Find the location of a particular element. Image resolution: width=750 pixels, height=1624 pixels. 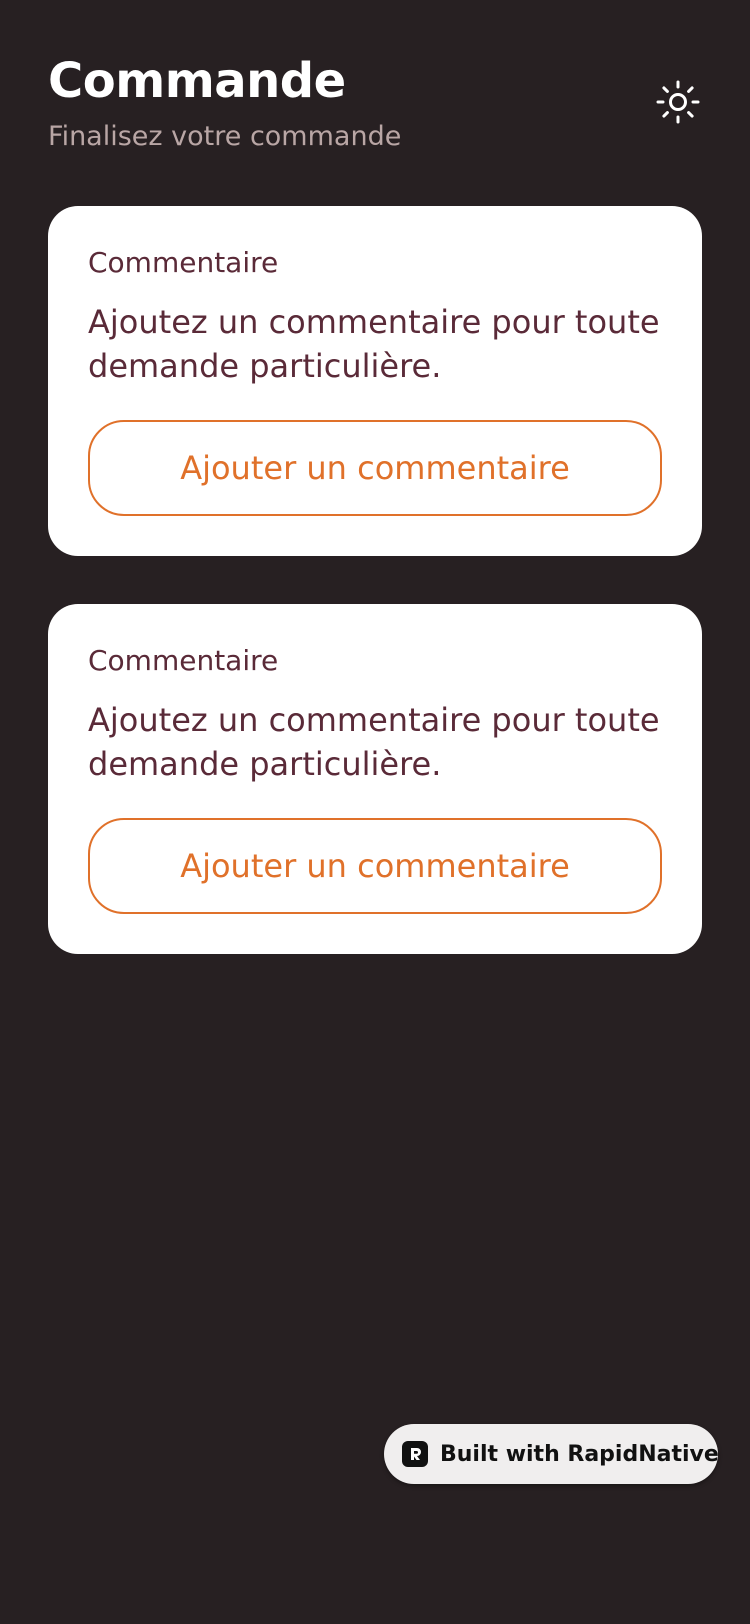

page-header: Commande Finalisez votre commande is located at coordinates (375, 107).